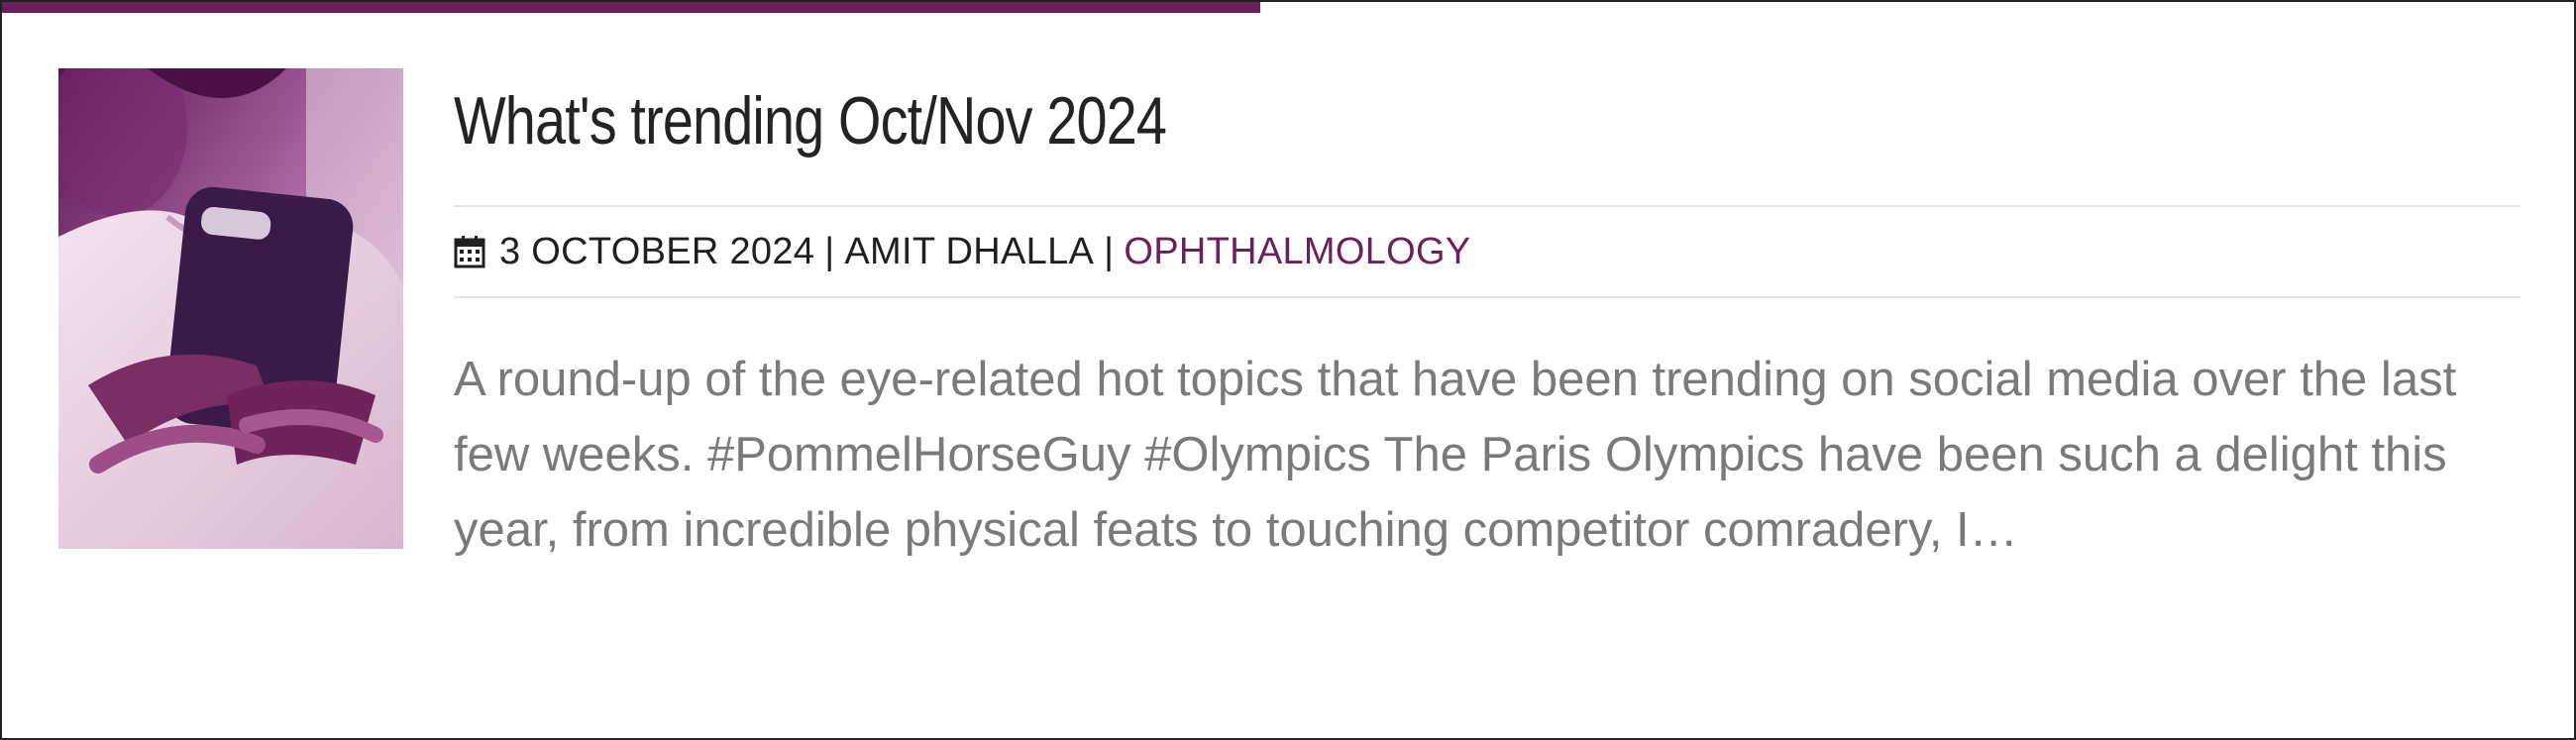  I want to click on post-title: What's trending Oct/Nov 2024, so click(1301, 120).